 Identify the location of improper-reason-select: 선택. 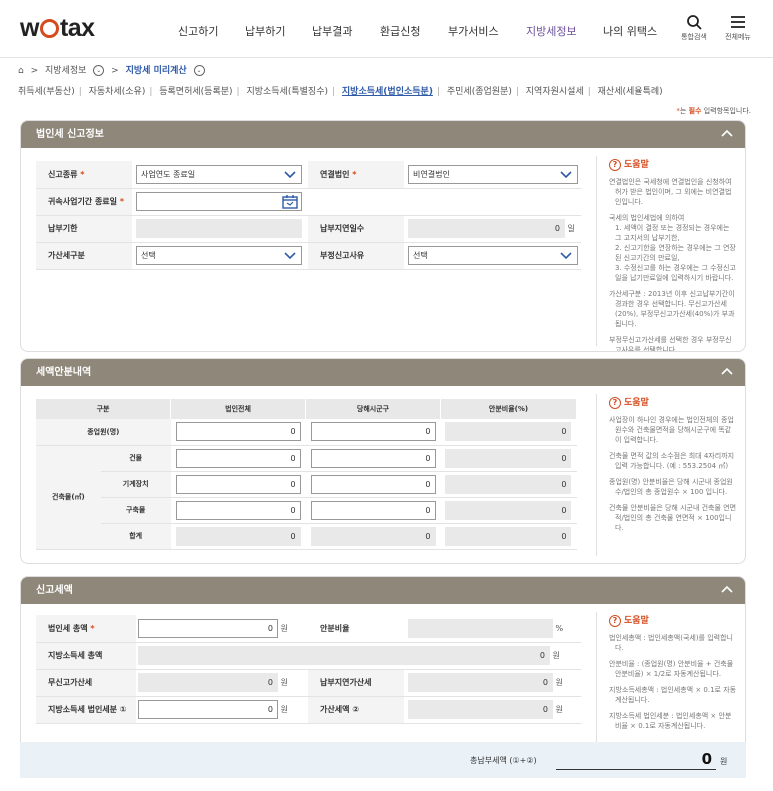
(493, 255).